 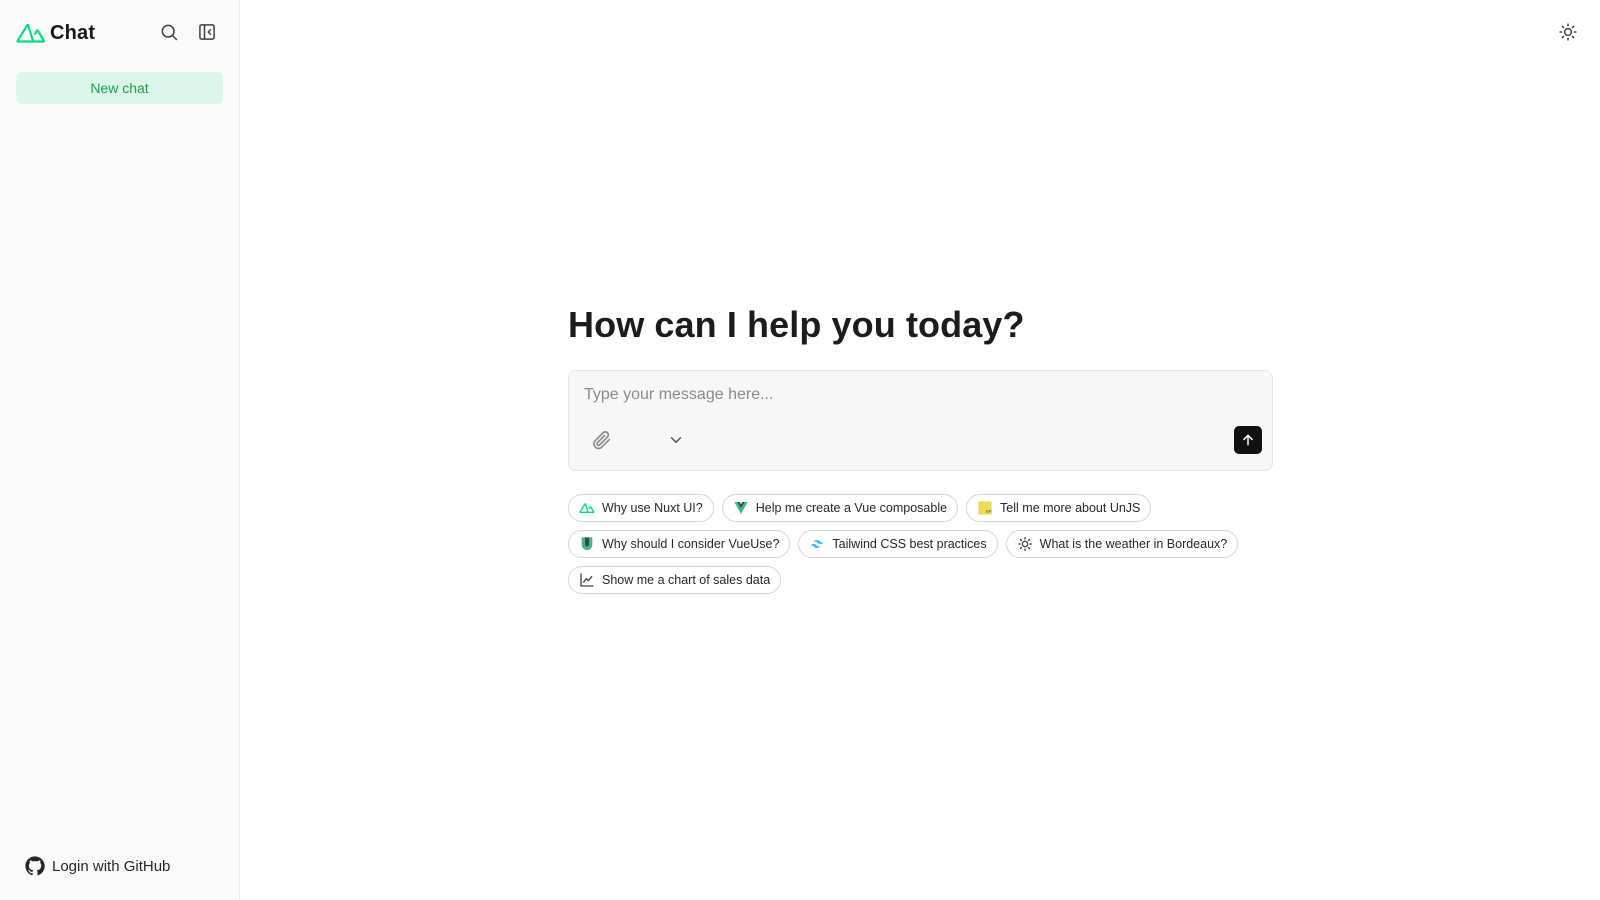 I want to click on suggestion-chip: un Tell me more about UnJS, so click(x=1059, y=508).